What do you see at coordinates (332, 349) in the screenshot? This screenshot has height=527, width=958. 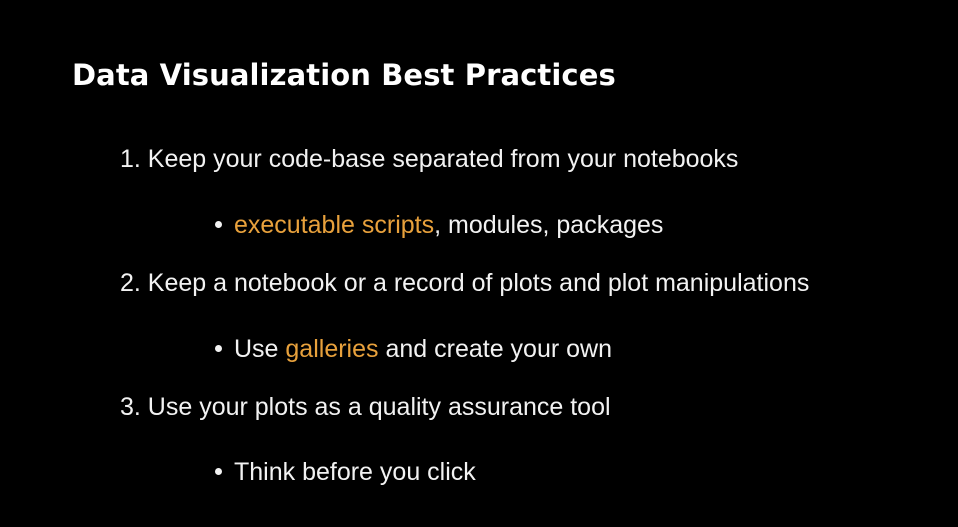 I see `highlight-text: galleries` at bounding box center [332, 349].